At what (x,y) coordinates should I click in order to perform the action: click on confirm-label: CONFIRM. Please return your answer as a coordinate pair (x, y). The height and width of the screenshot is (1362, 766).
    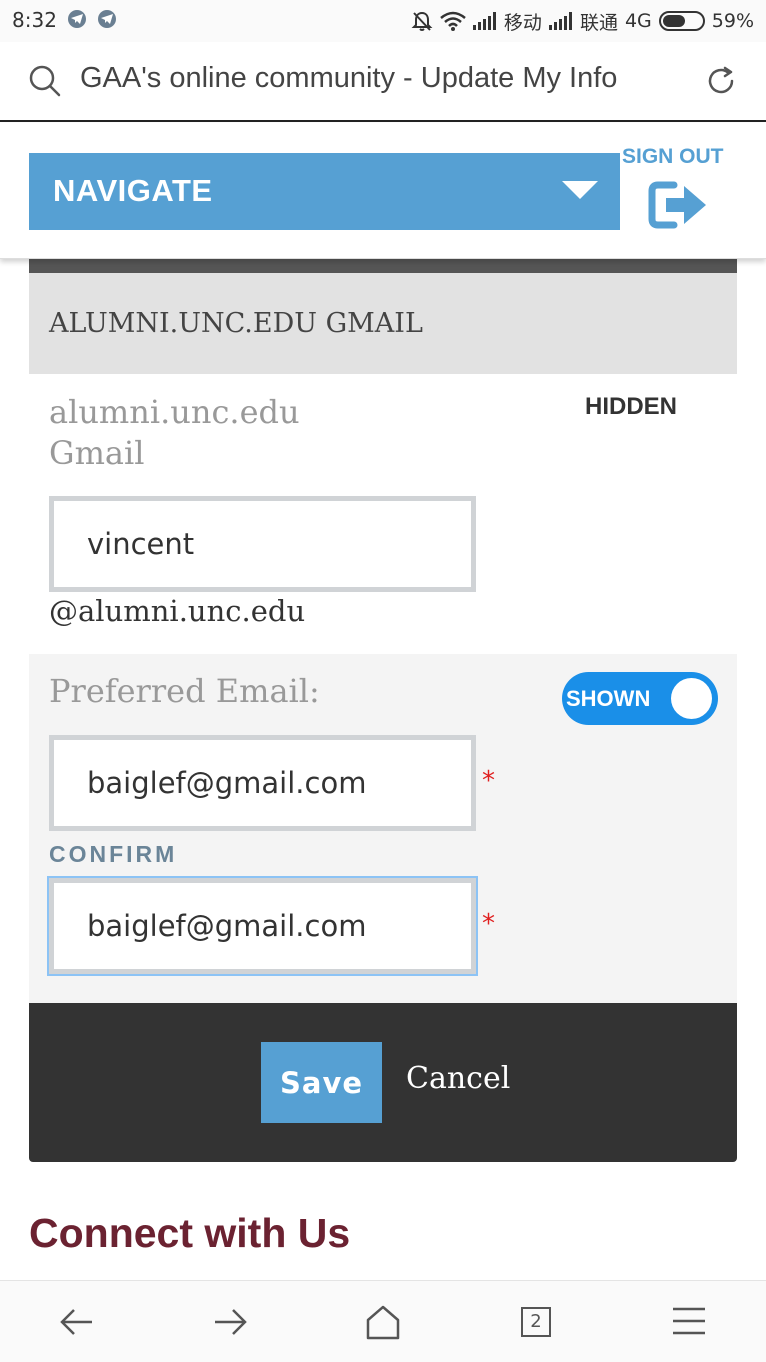
    Looking at the image, I should click on (113, 854).